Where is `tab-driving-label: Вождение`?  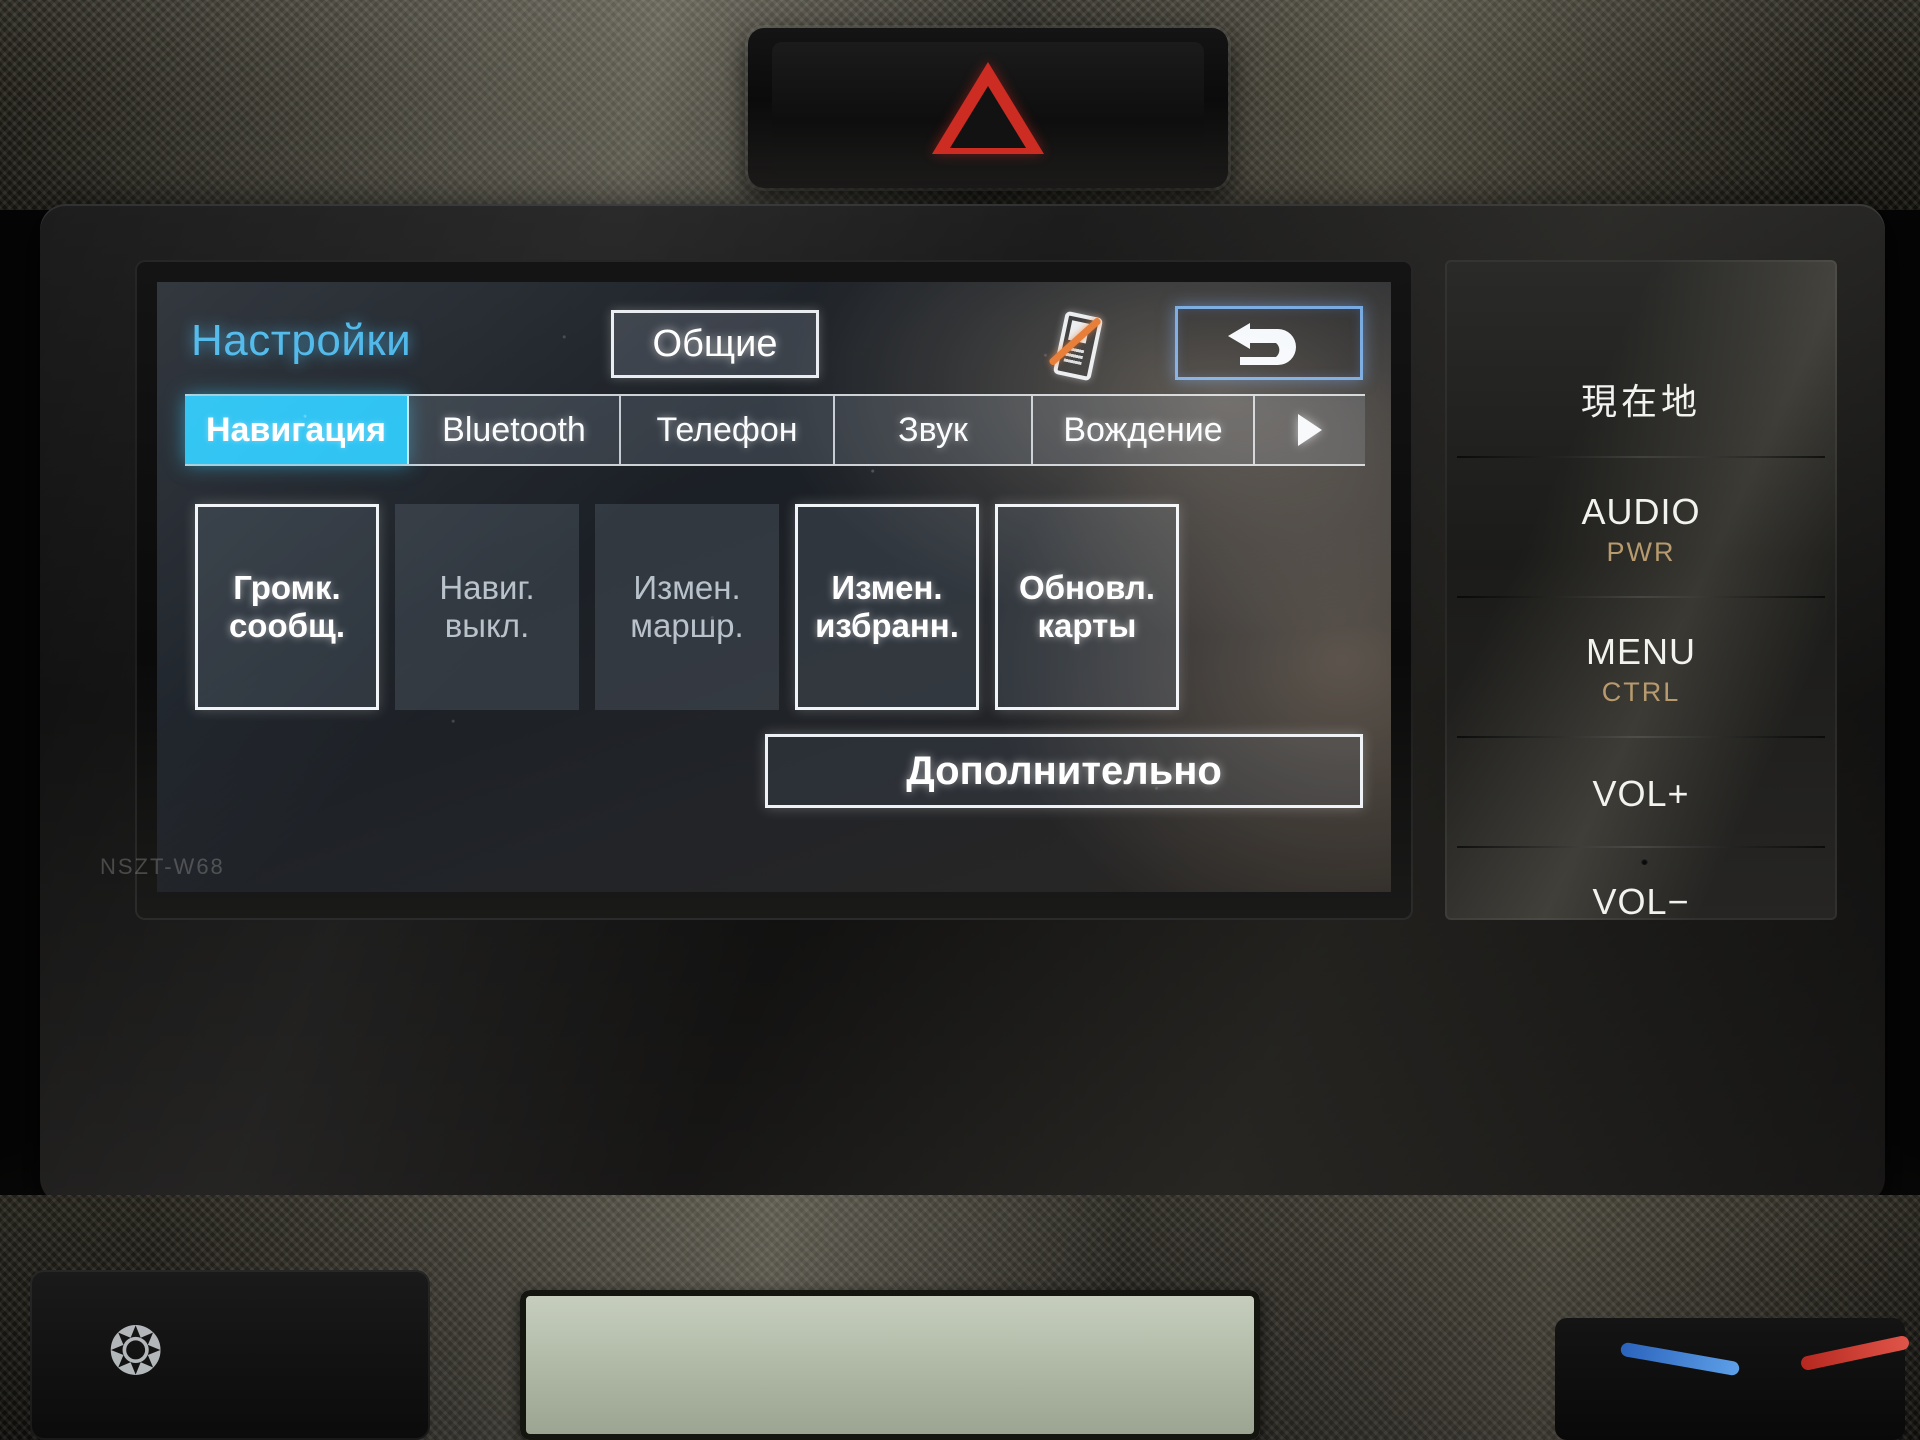
tab-driving-label: Вождение is located at coordinates (1143, 429).